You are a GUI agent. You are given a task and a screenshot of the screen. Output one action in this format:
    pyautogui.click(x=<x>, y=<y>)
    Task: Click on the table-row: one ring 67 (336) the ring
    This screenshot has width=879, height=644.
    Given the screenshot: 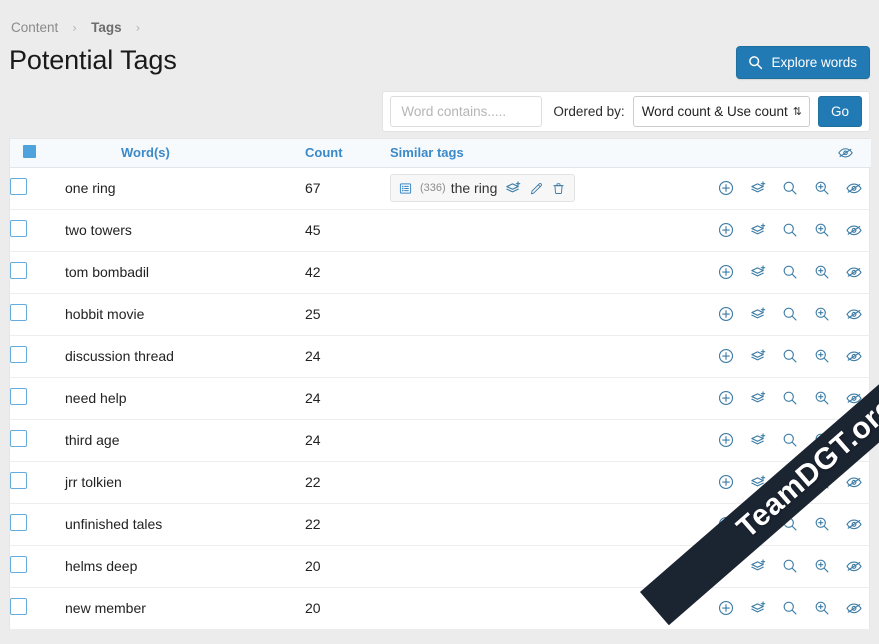 What is the action you would take?
    pyautogui.click(x=440, y=188)
    